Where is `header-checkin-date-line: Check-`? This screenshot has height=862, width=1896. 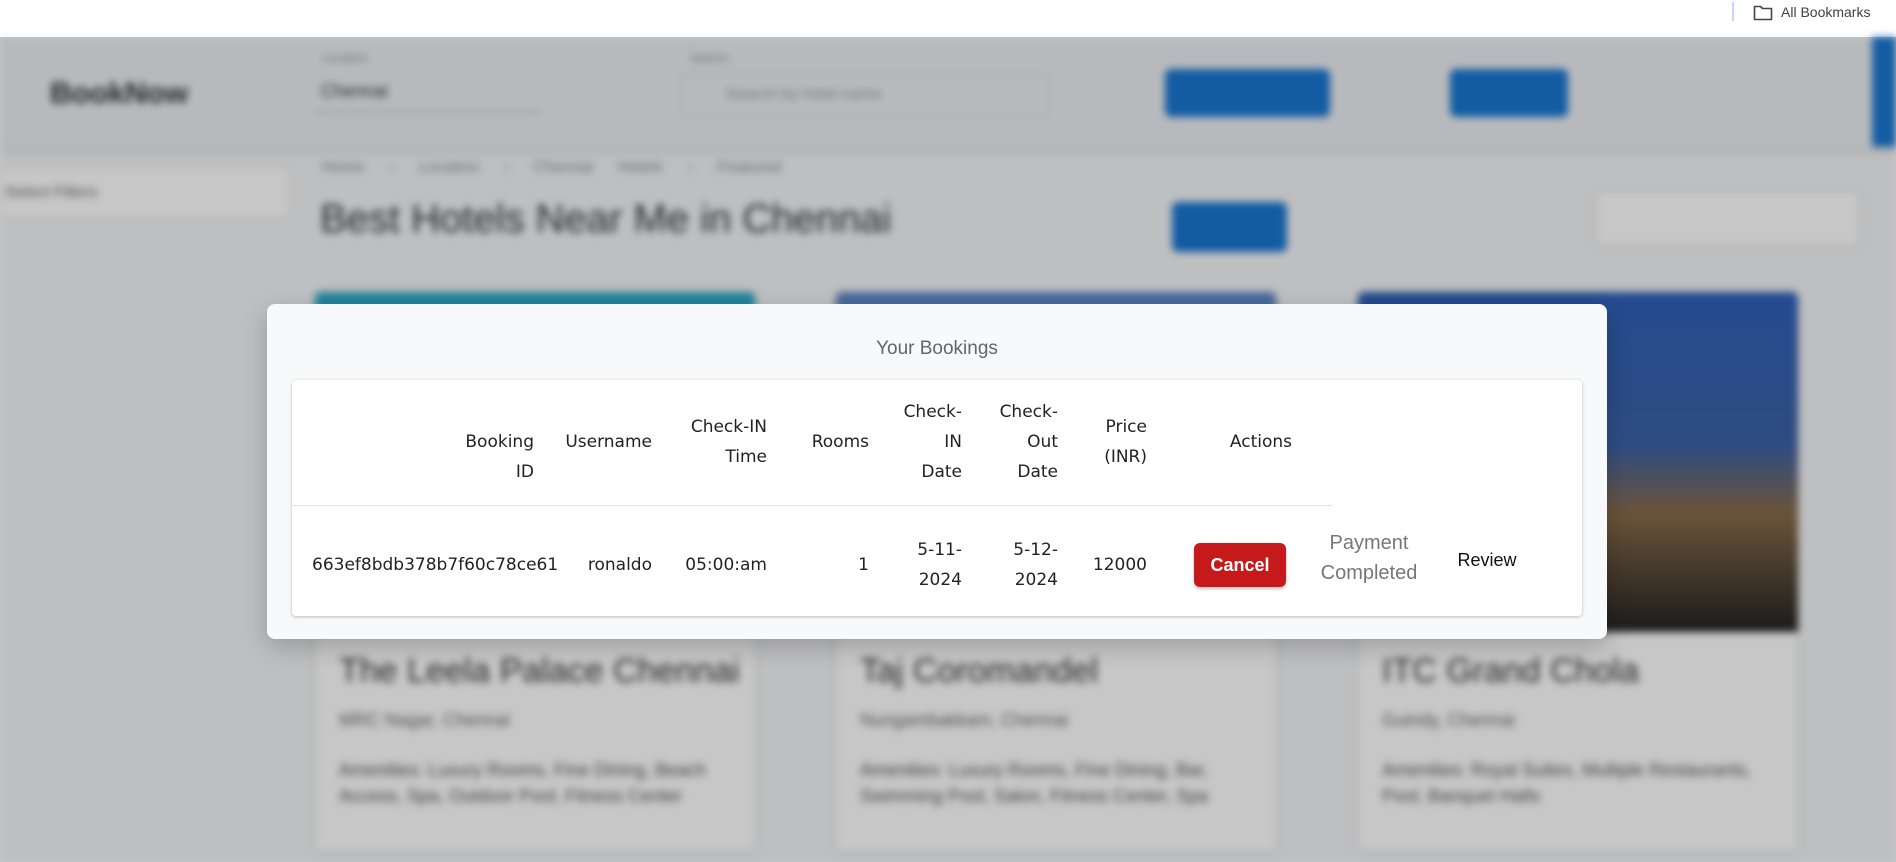
header-checkin-date-line: Check- is located at coordinates (932, 412).